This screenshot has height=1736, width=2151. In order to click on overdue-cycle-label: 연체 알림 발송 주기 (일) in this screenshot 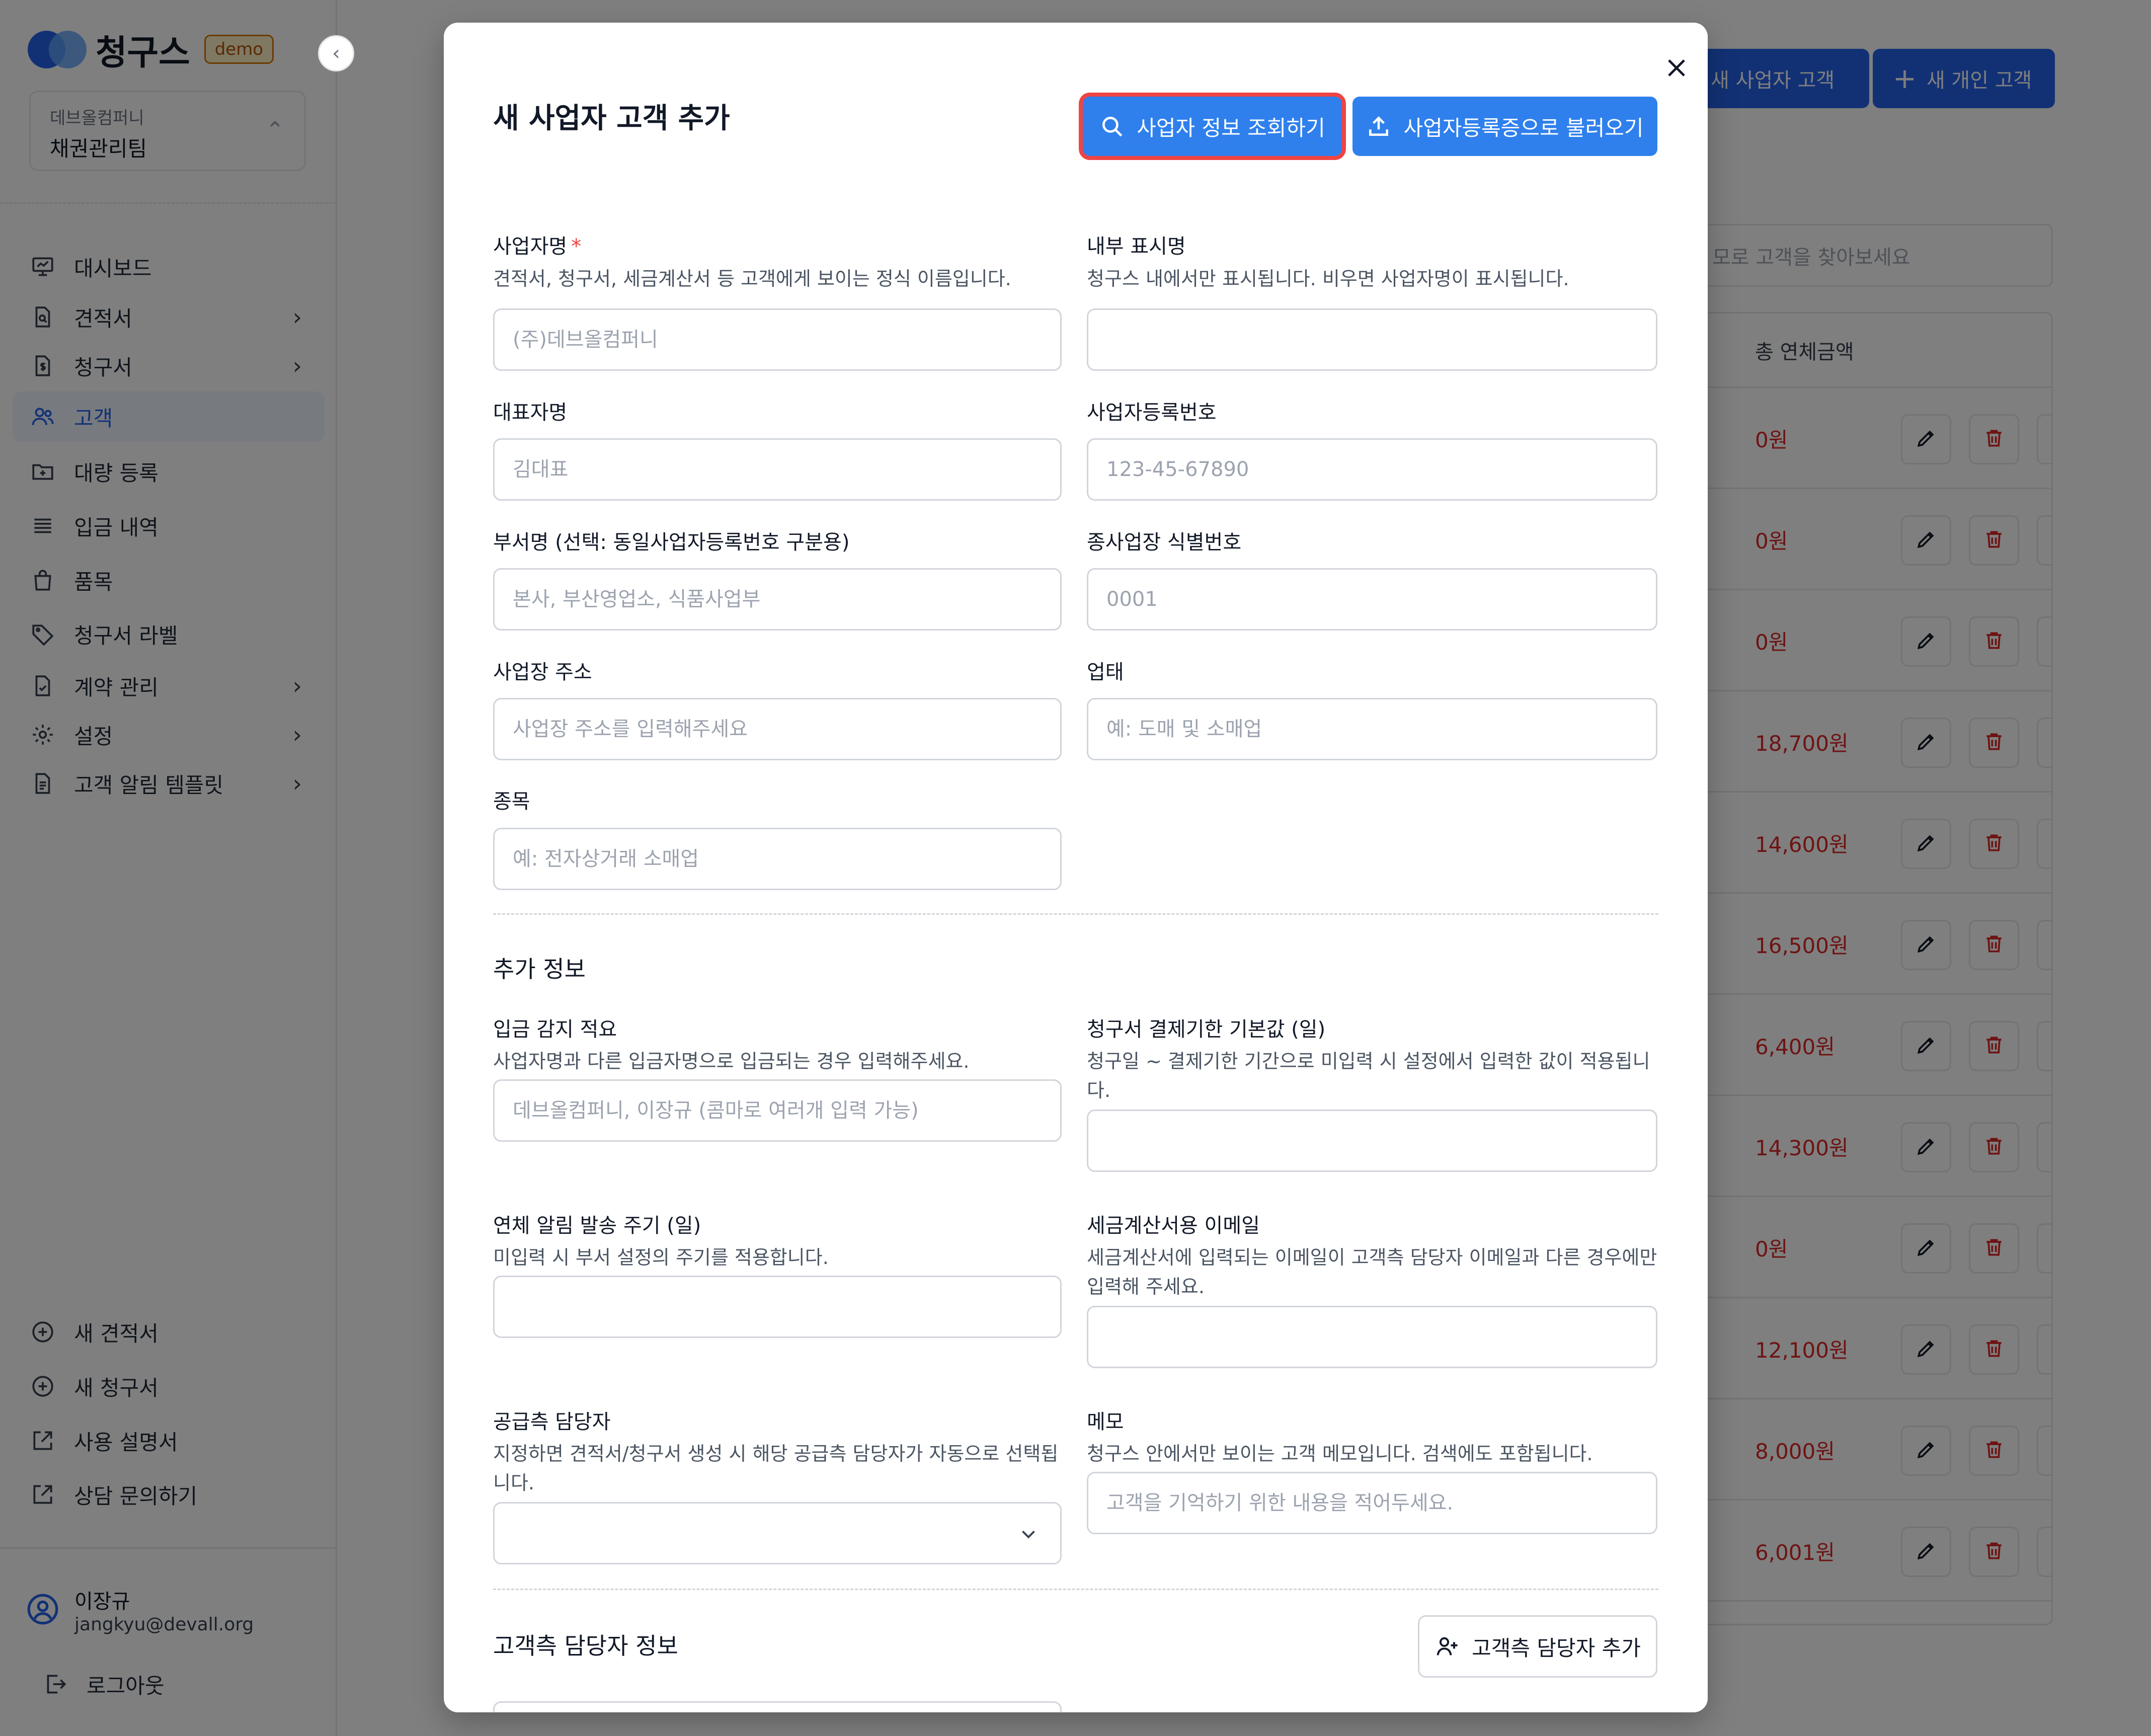, I will do `click(597, 1225)`.